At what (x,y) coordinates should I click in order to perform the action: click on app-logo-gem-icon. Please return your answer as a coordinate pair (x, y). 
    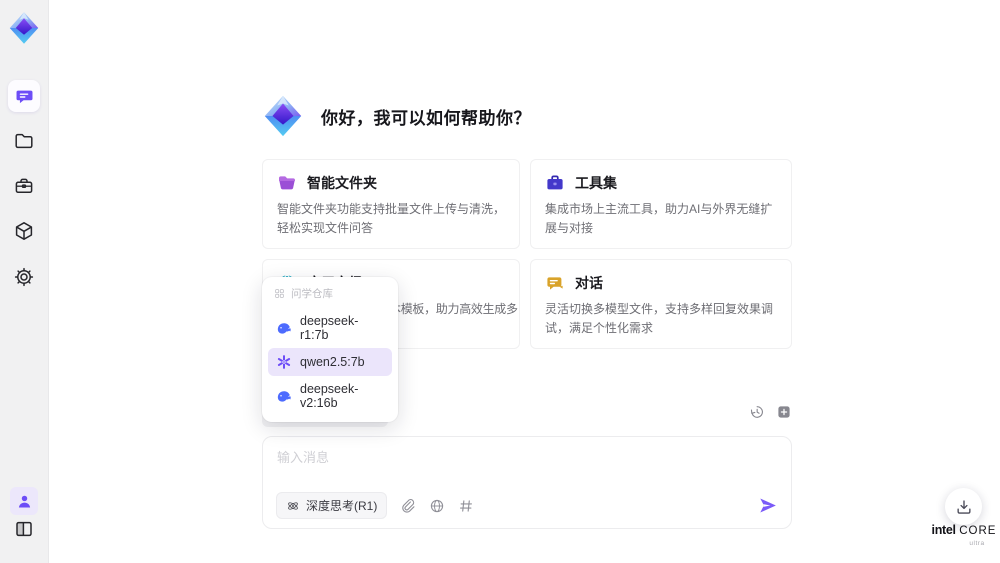
    Looking at the image, I should click on (24, 28).